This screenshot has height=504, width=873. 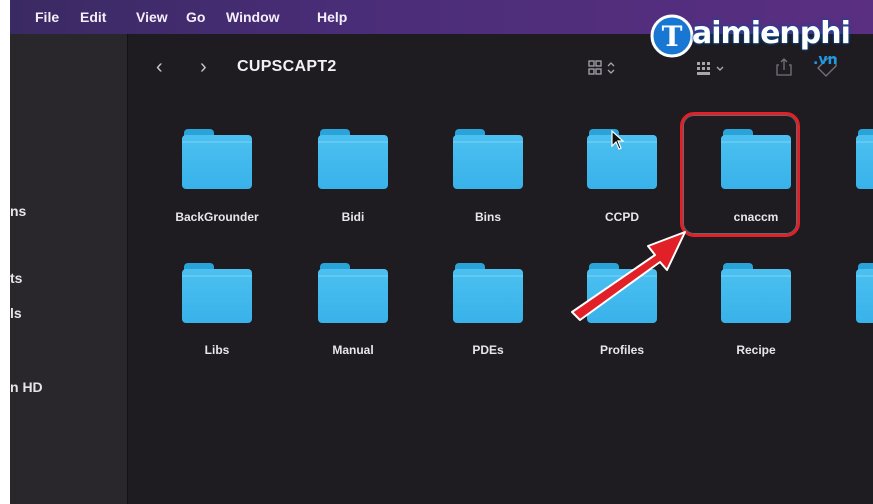 What do you see at coordinates (628, 276) in the screenshot?
I see `annotation-arrow` at bounding box center [628, 276].